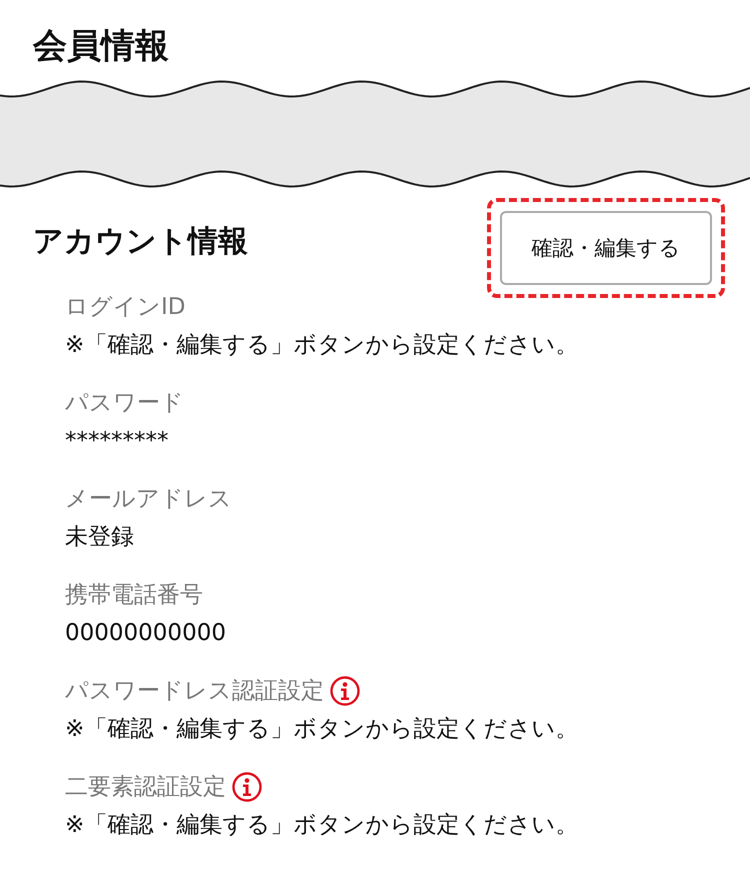 The image size is (750, 890). Describe the element at coordinates (117, 441) in the screenshot. I see `field-value: *********` at that location.